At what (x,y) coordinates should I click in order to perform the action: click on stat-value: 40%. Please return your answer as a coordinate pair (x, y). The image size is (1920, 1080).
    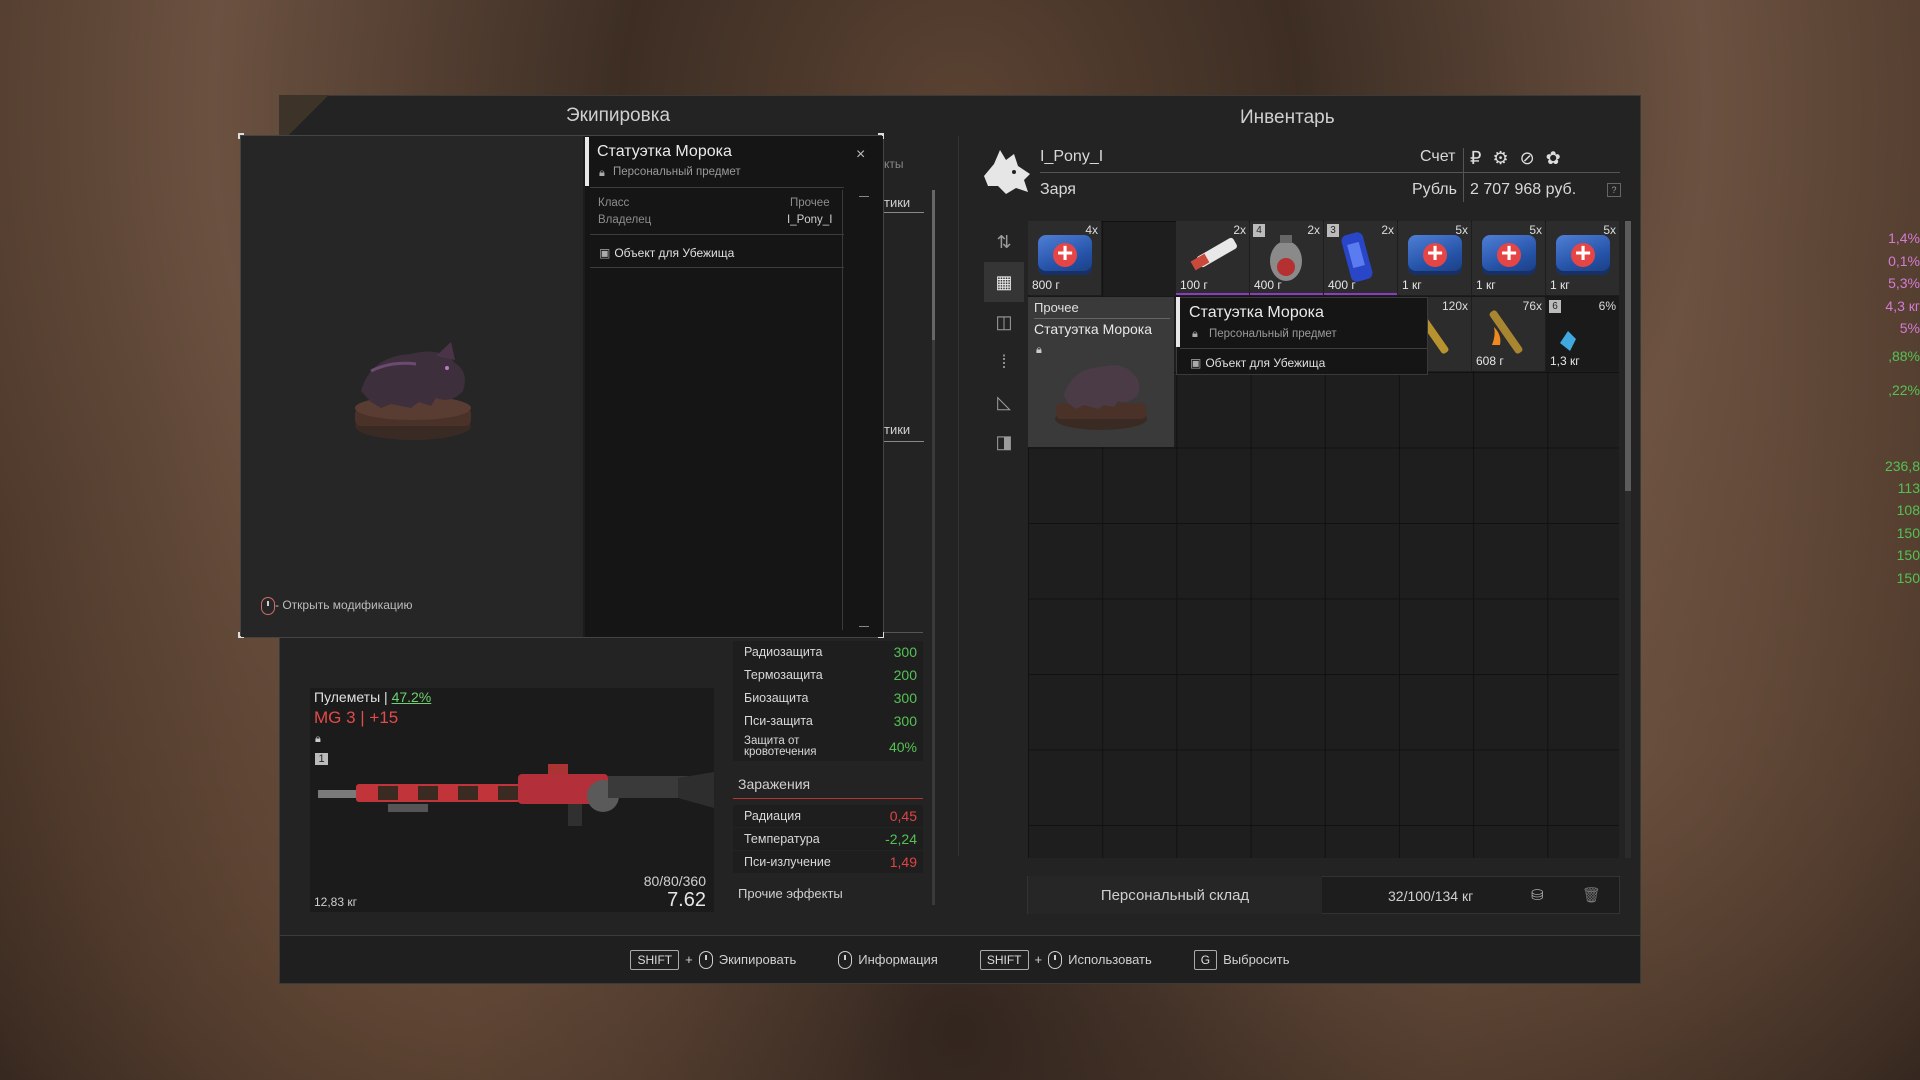
    Looking at the image, I should click on (902, 746).